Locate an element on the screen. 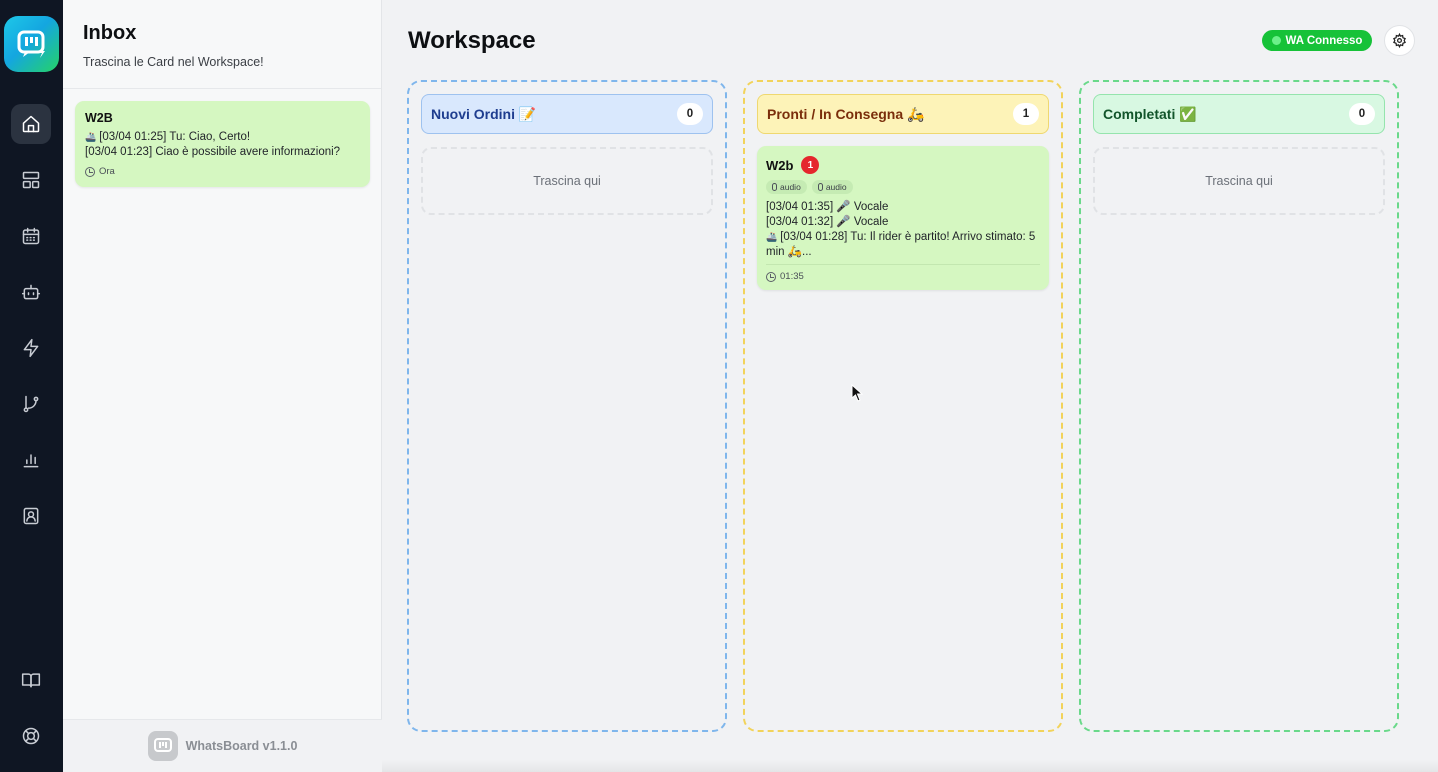 Image resolution: width=1438 pixels, height=772 pixels. contact-icon is located at coordinates (31, 516).